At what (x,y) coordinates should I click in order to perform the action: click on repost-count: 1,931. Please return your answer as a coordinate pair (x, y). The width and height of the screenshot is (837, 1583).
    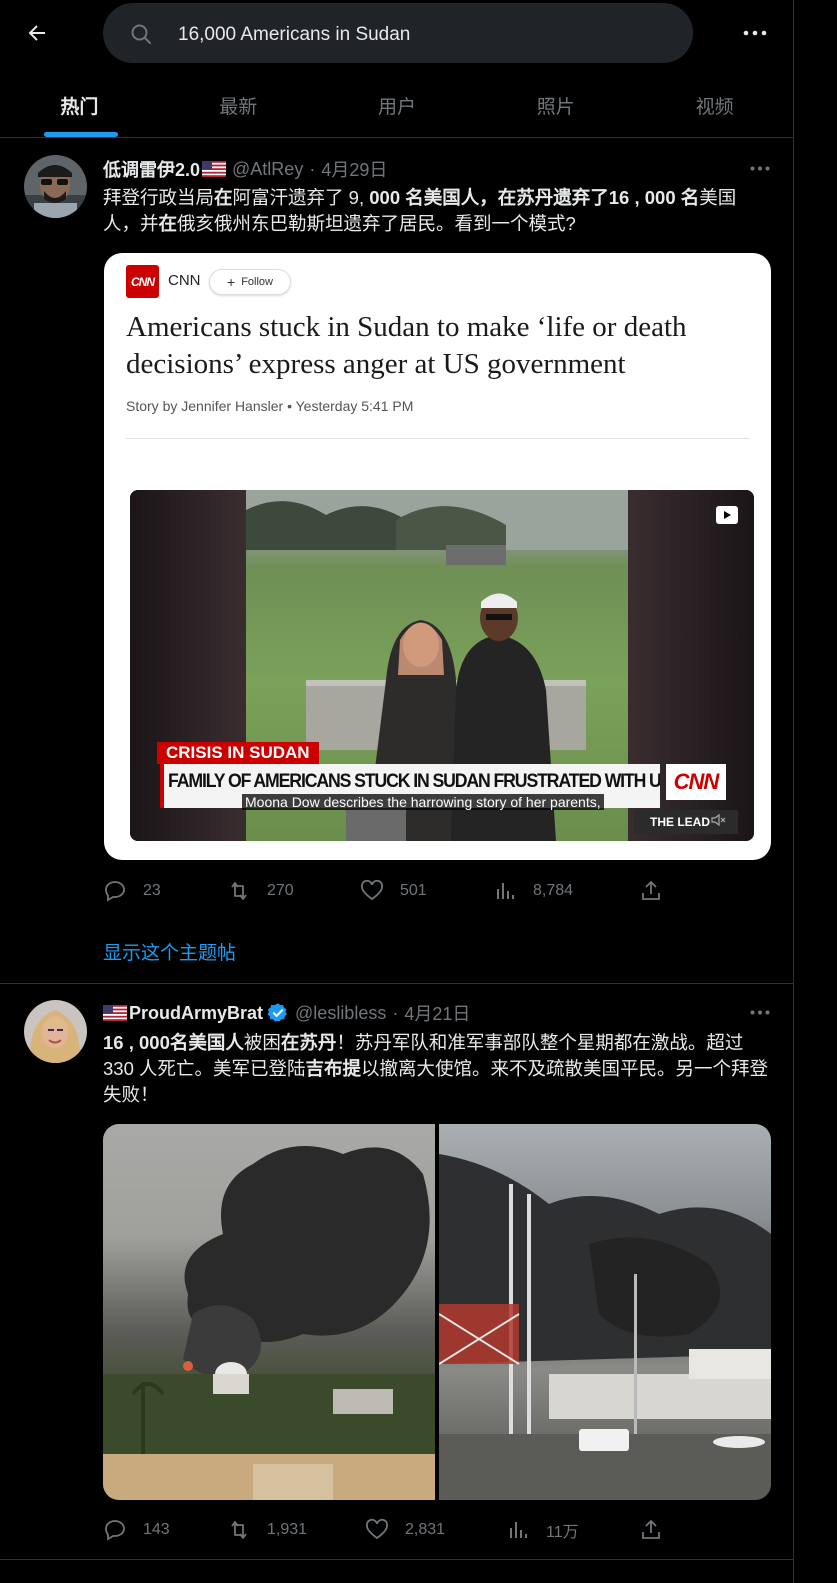
    Looking at the image, I should click on (287, 1529).